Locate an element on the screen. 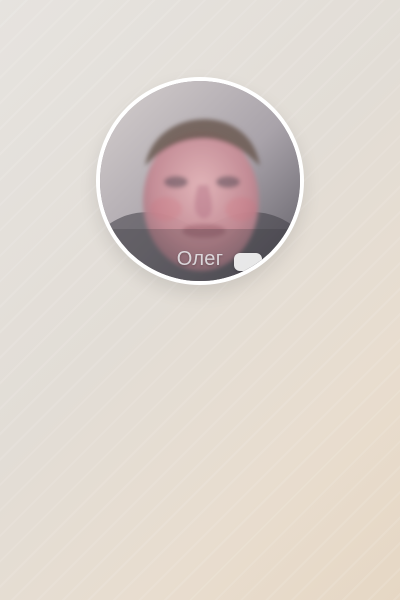 The height and width of the screenshot is (600, 400). avatar-name-label: Олег is located at coordinates (200, 259).